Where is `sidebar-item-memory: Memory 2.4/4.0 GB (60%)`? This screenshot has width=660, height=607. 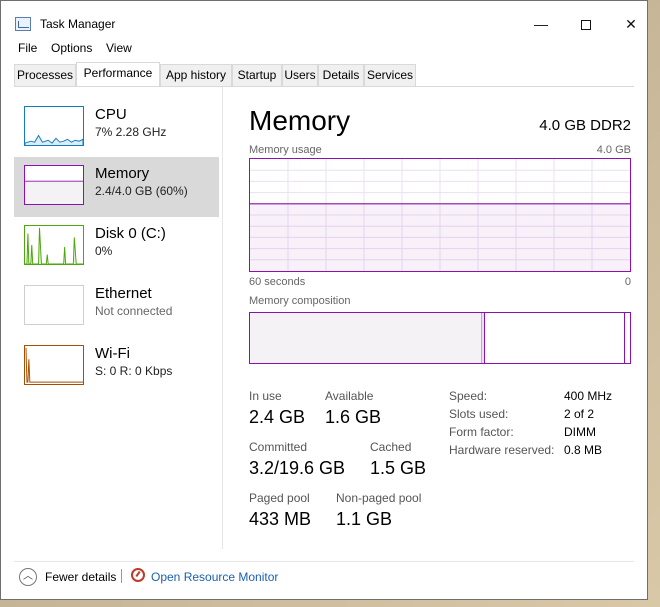
sidebar-item-memory: Memory 2.4/4.0 GB (60%) is located at coordinates (116, 187).